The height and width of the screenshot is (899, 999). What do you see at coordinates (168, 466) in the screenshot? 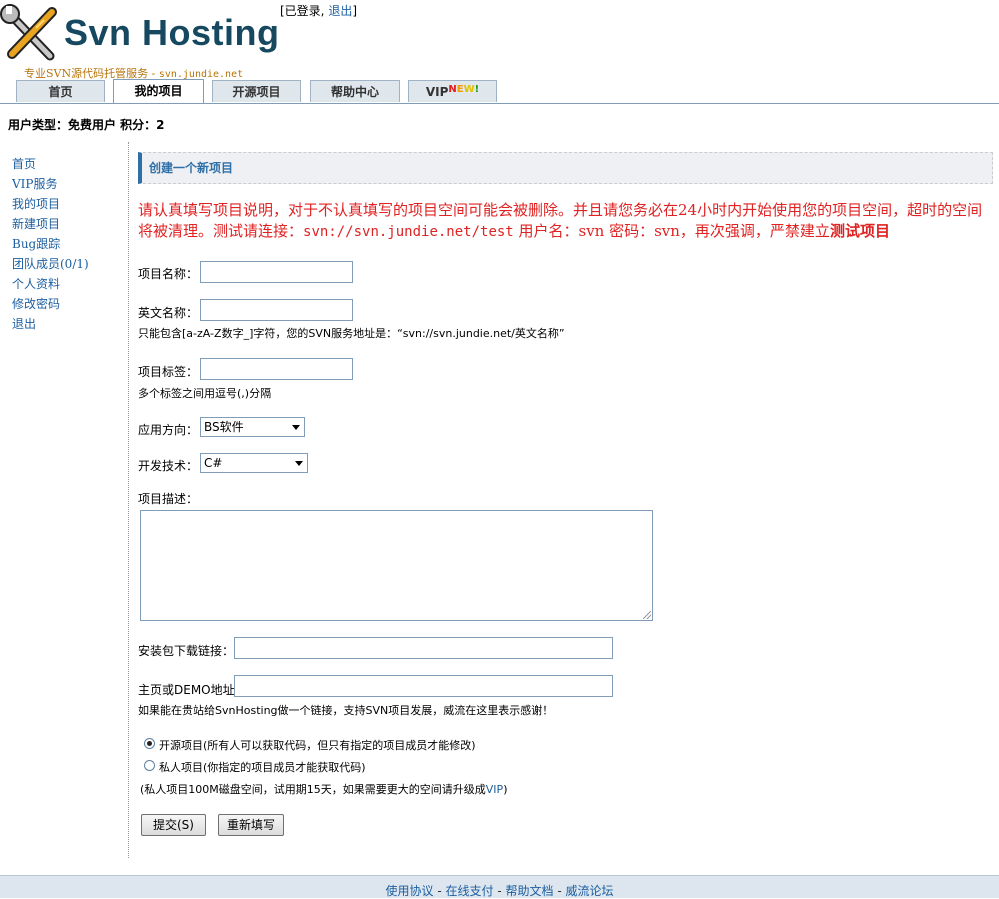
I see `tech-label: 开发技术：` at bounding box center [168, 466].